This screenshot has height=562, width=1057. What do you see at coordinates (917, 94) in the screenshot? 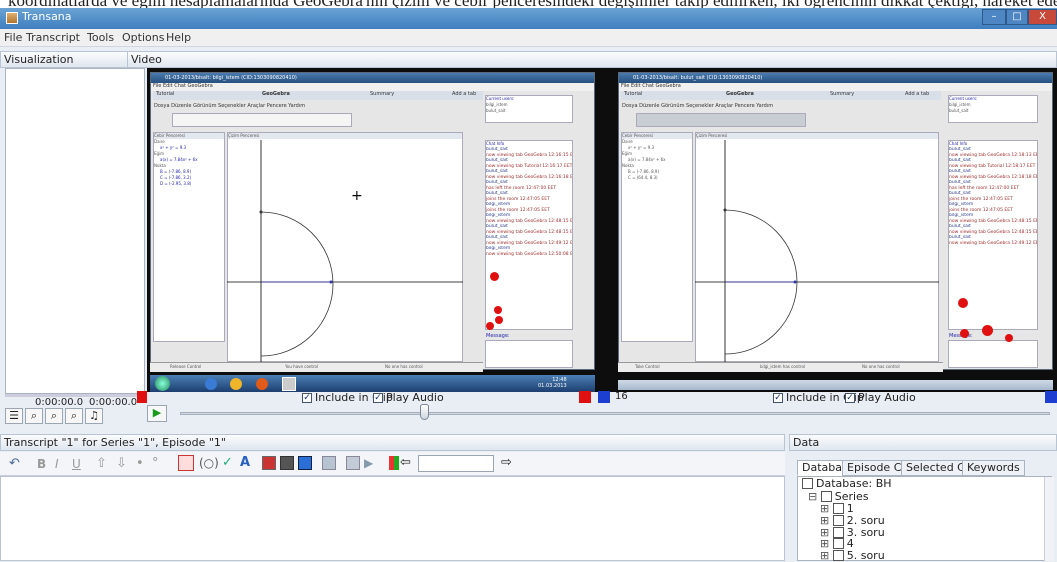
I see `right-add-tab: Add a tab` at bounding box center [917, 94].